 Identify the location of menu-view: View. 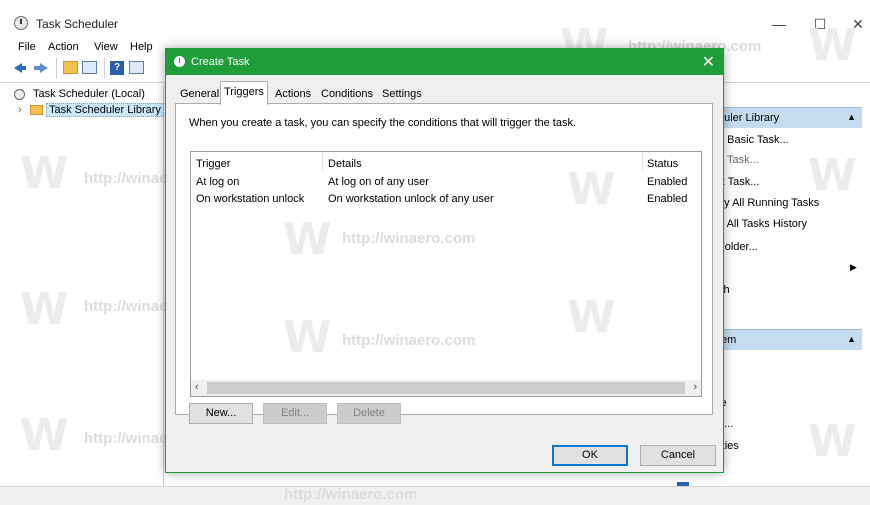
(106, 47).